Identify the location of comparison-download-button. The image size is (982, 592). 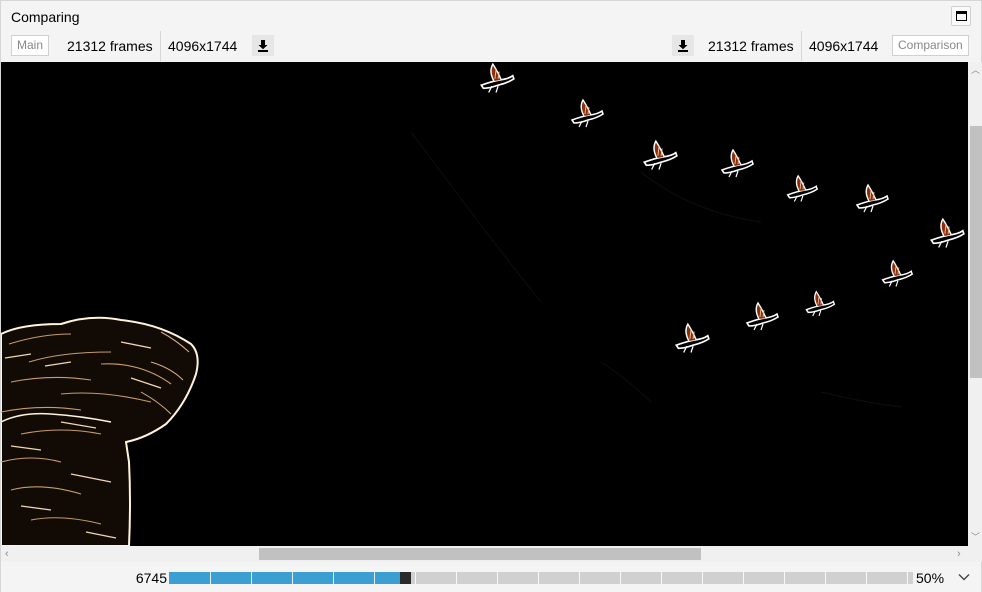
(683, 45).